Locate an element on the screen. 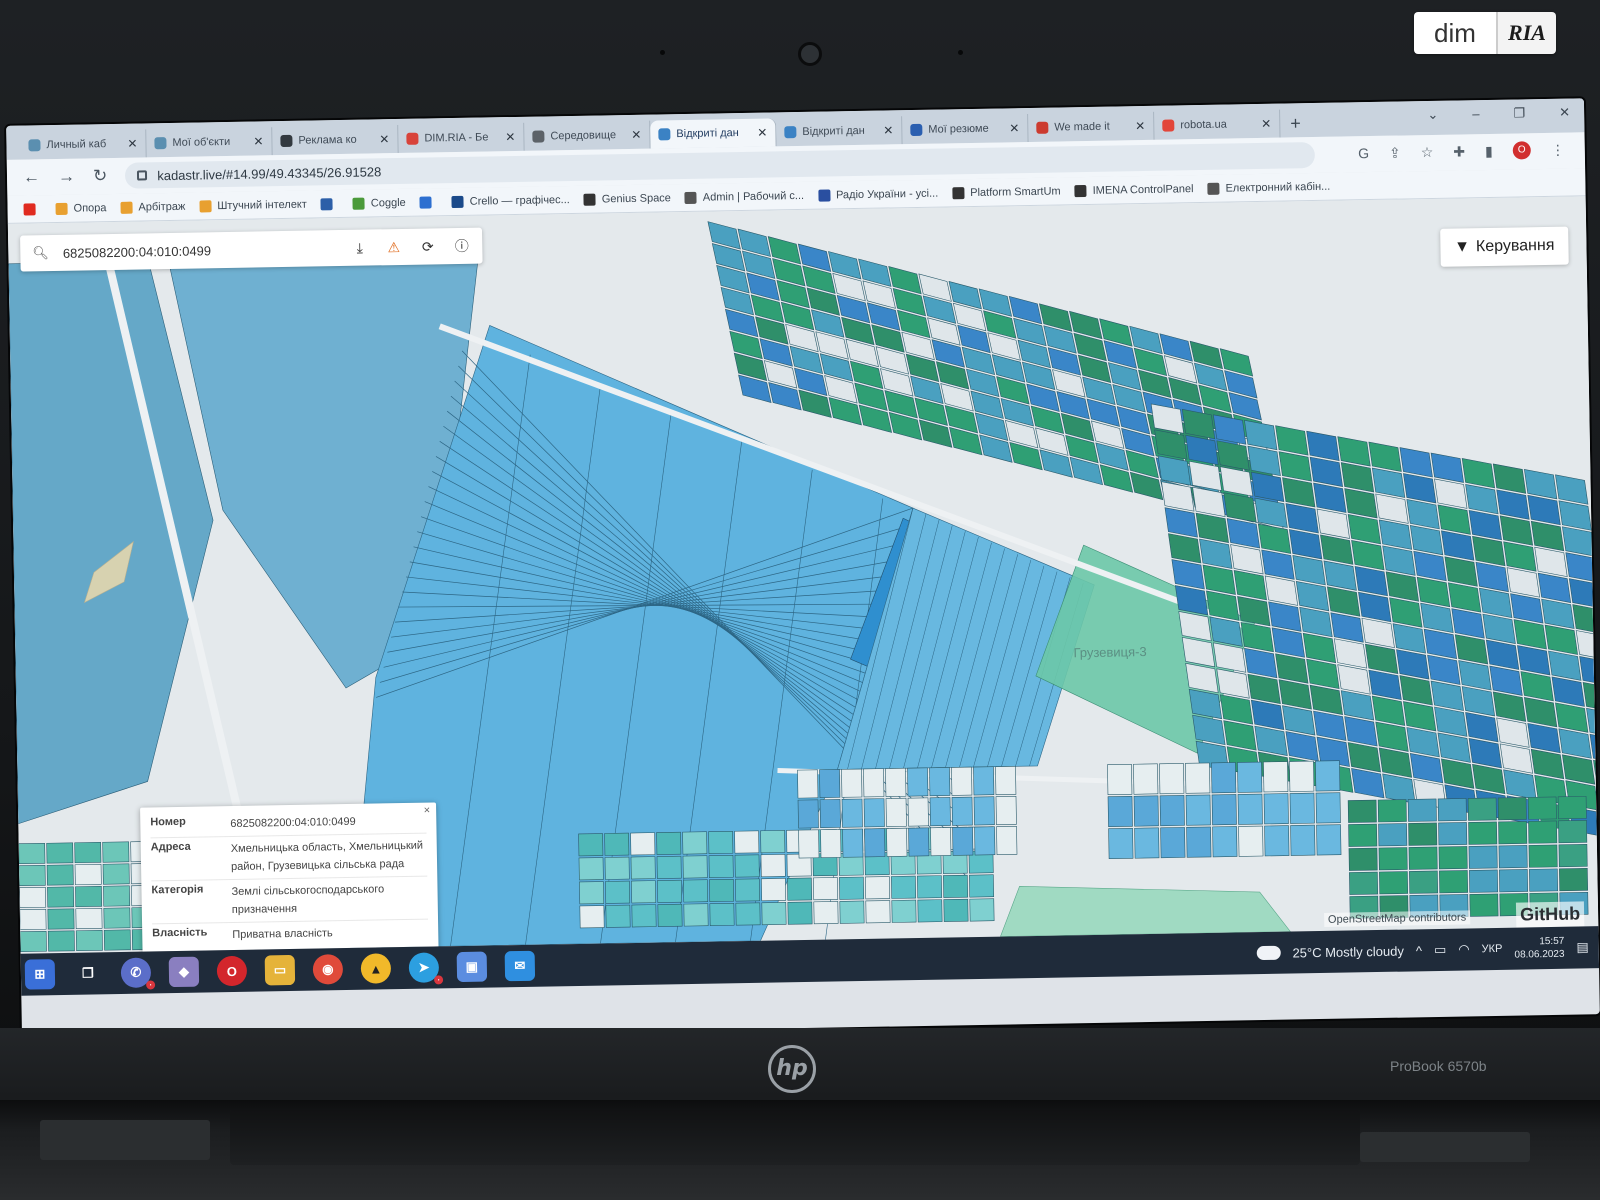 The width and height of the screenshot is (1600, 1200). parcel-search-input: 6825082200:04:010:0499 is located at coordinates (203, 250).